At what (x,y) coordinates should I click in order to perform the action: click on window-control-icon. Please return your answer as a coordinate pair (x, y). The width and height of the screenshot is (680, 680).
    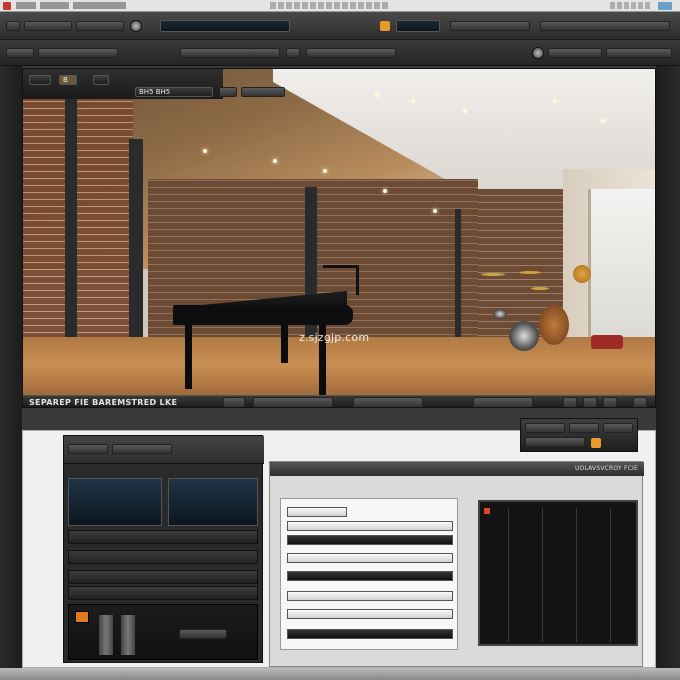
    Looking at the image, I should click on (665, 6).